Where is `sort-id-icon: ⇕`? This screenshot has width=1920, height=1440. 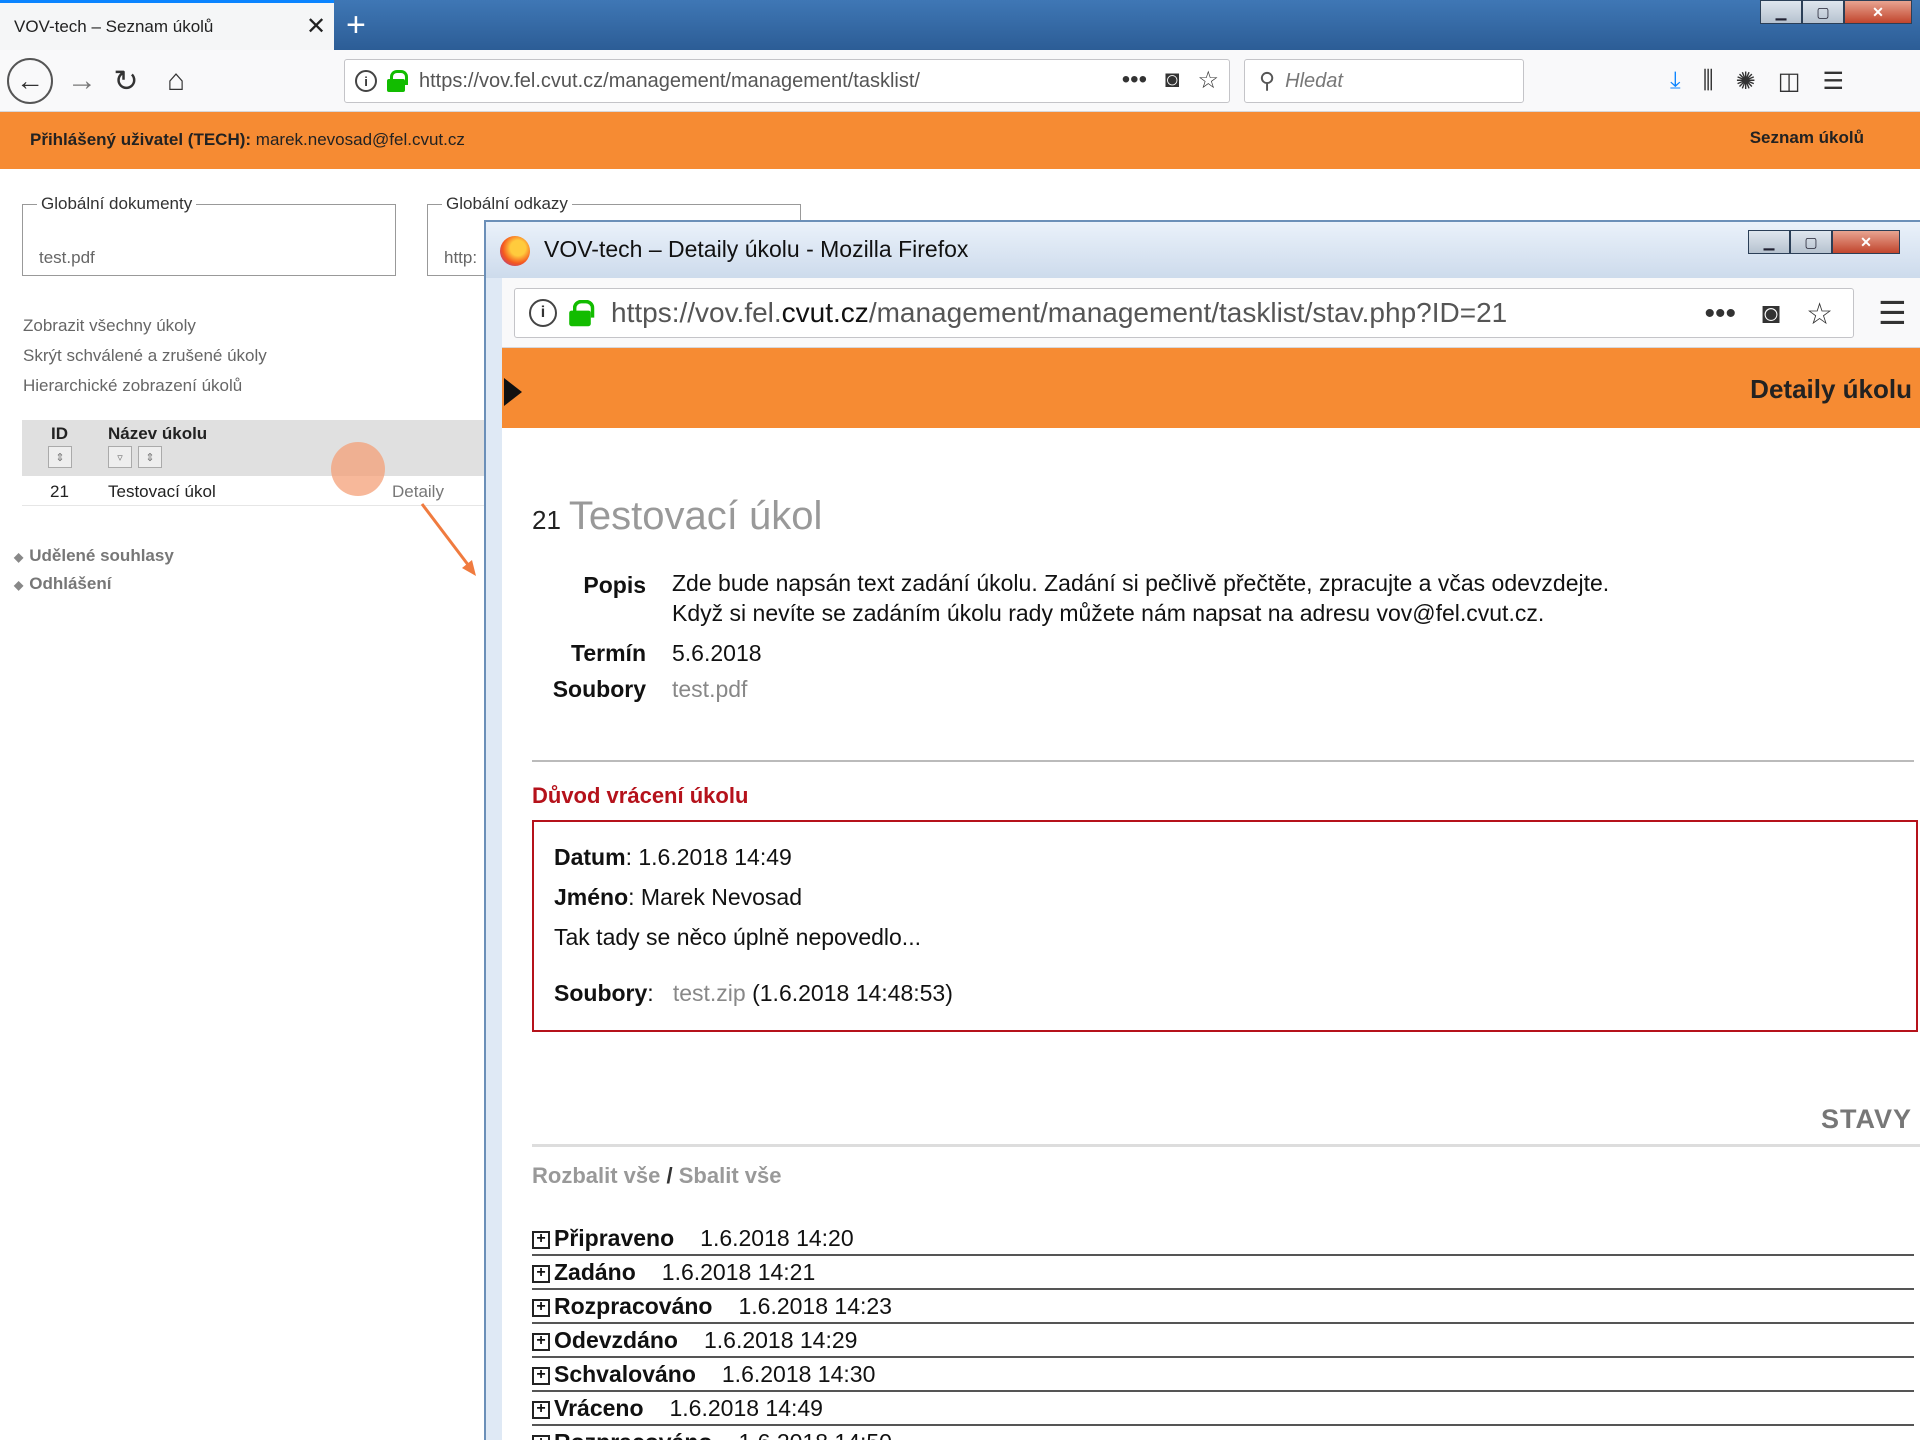 sort-id-icon: ⇕ is located at coordinates (60, 457).